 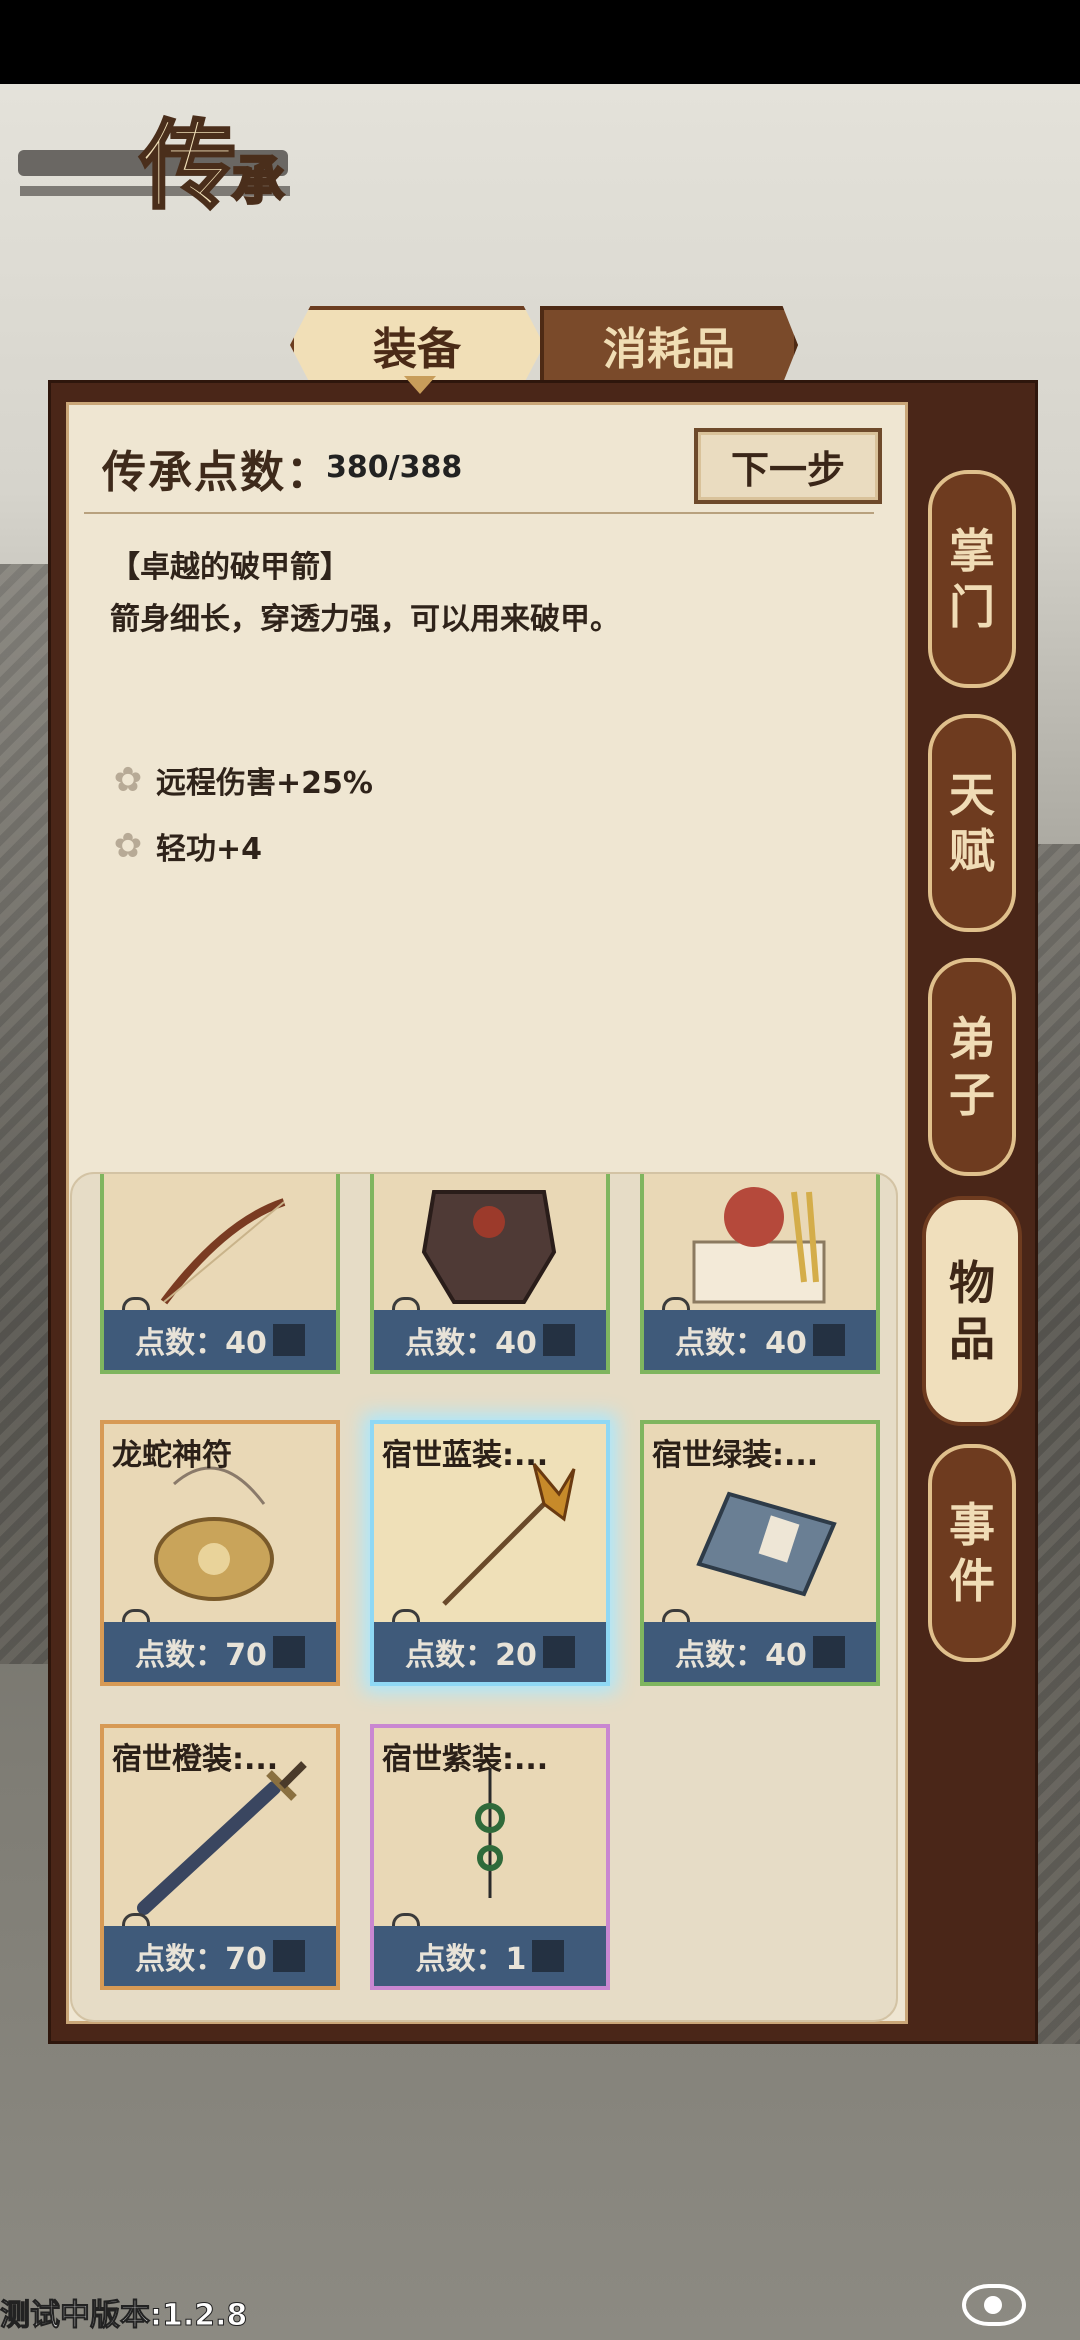 I want to click on tab-consumables: 消耗品, so click(x=669, y=345).